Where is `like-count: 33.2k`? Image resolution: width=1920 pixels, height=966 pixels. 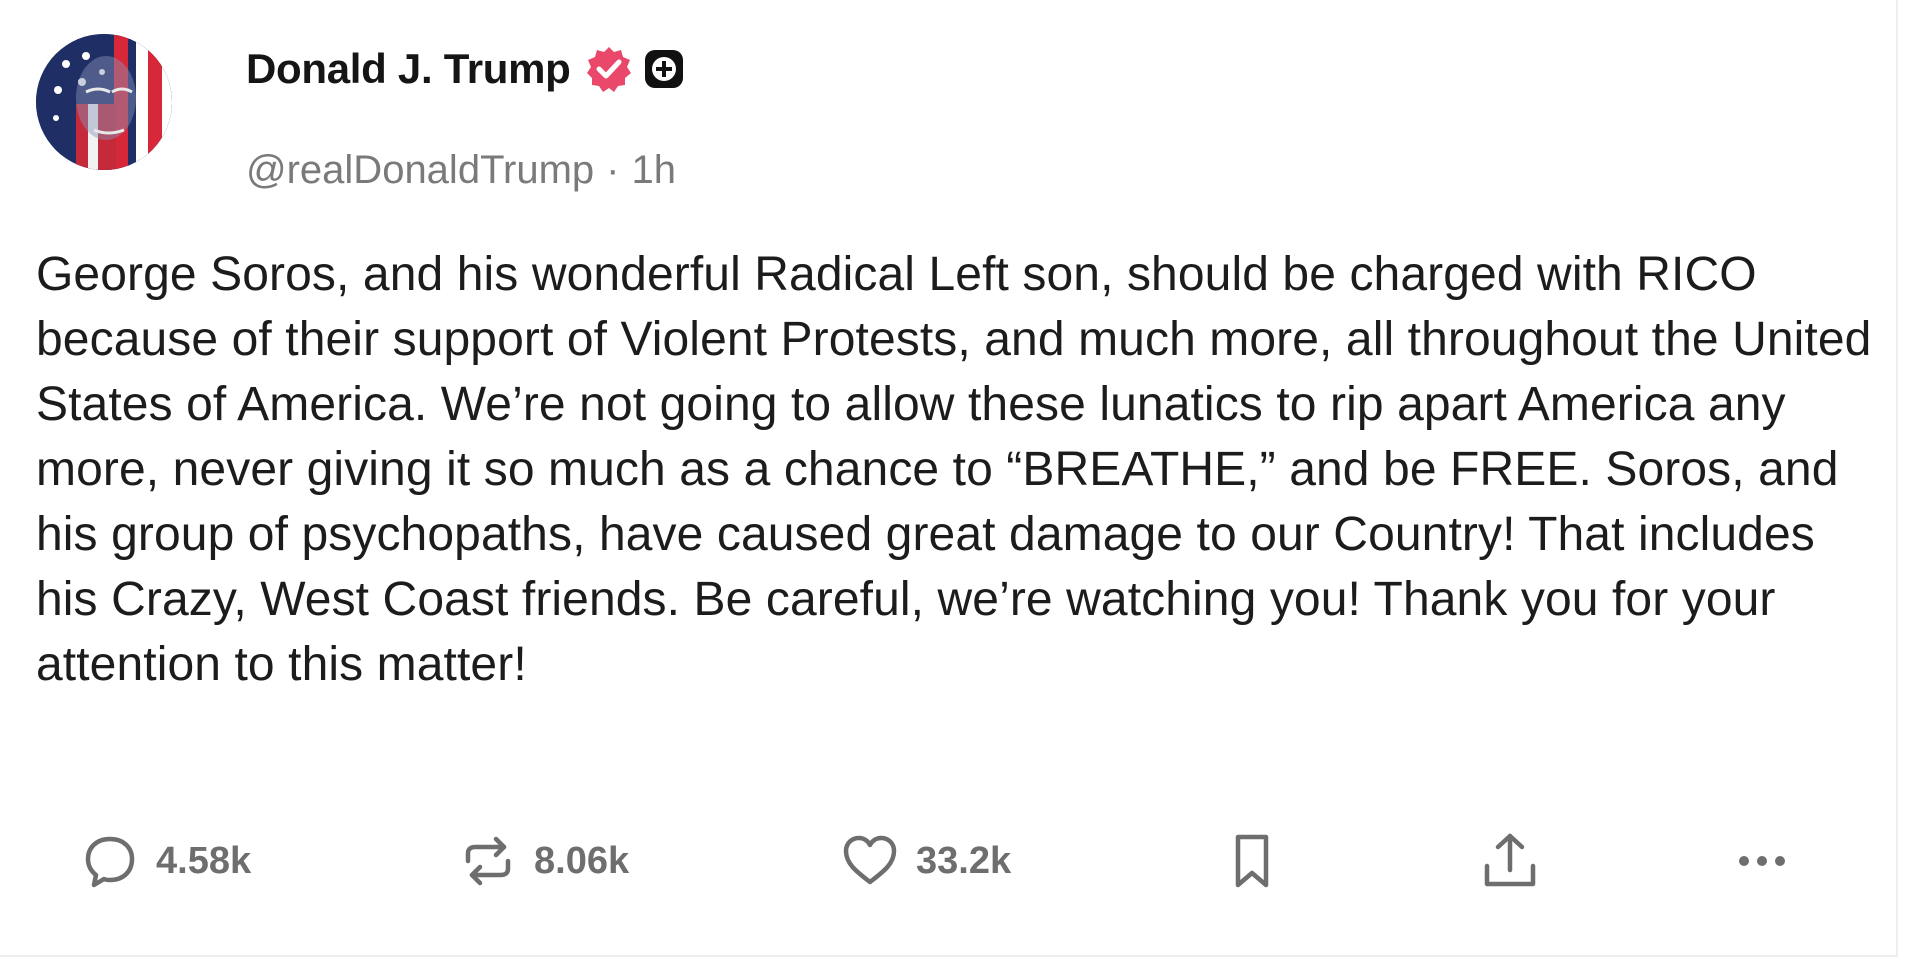 like-count: 33.2k is located at coordinates (964, 860).